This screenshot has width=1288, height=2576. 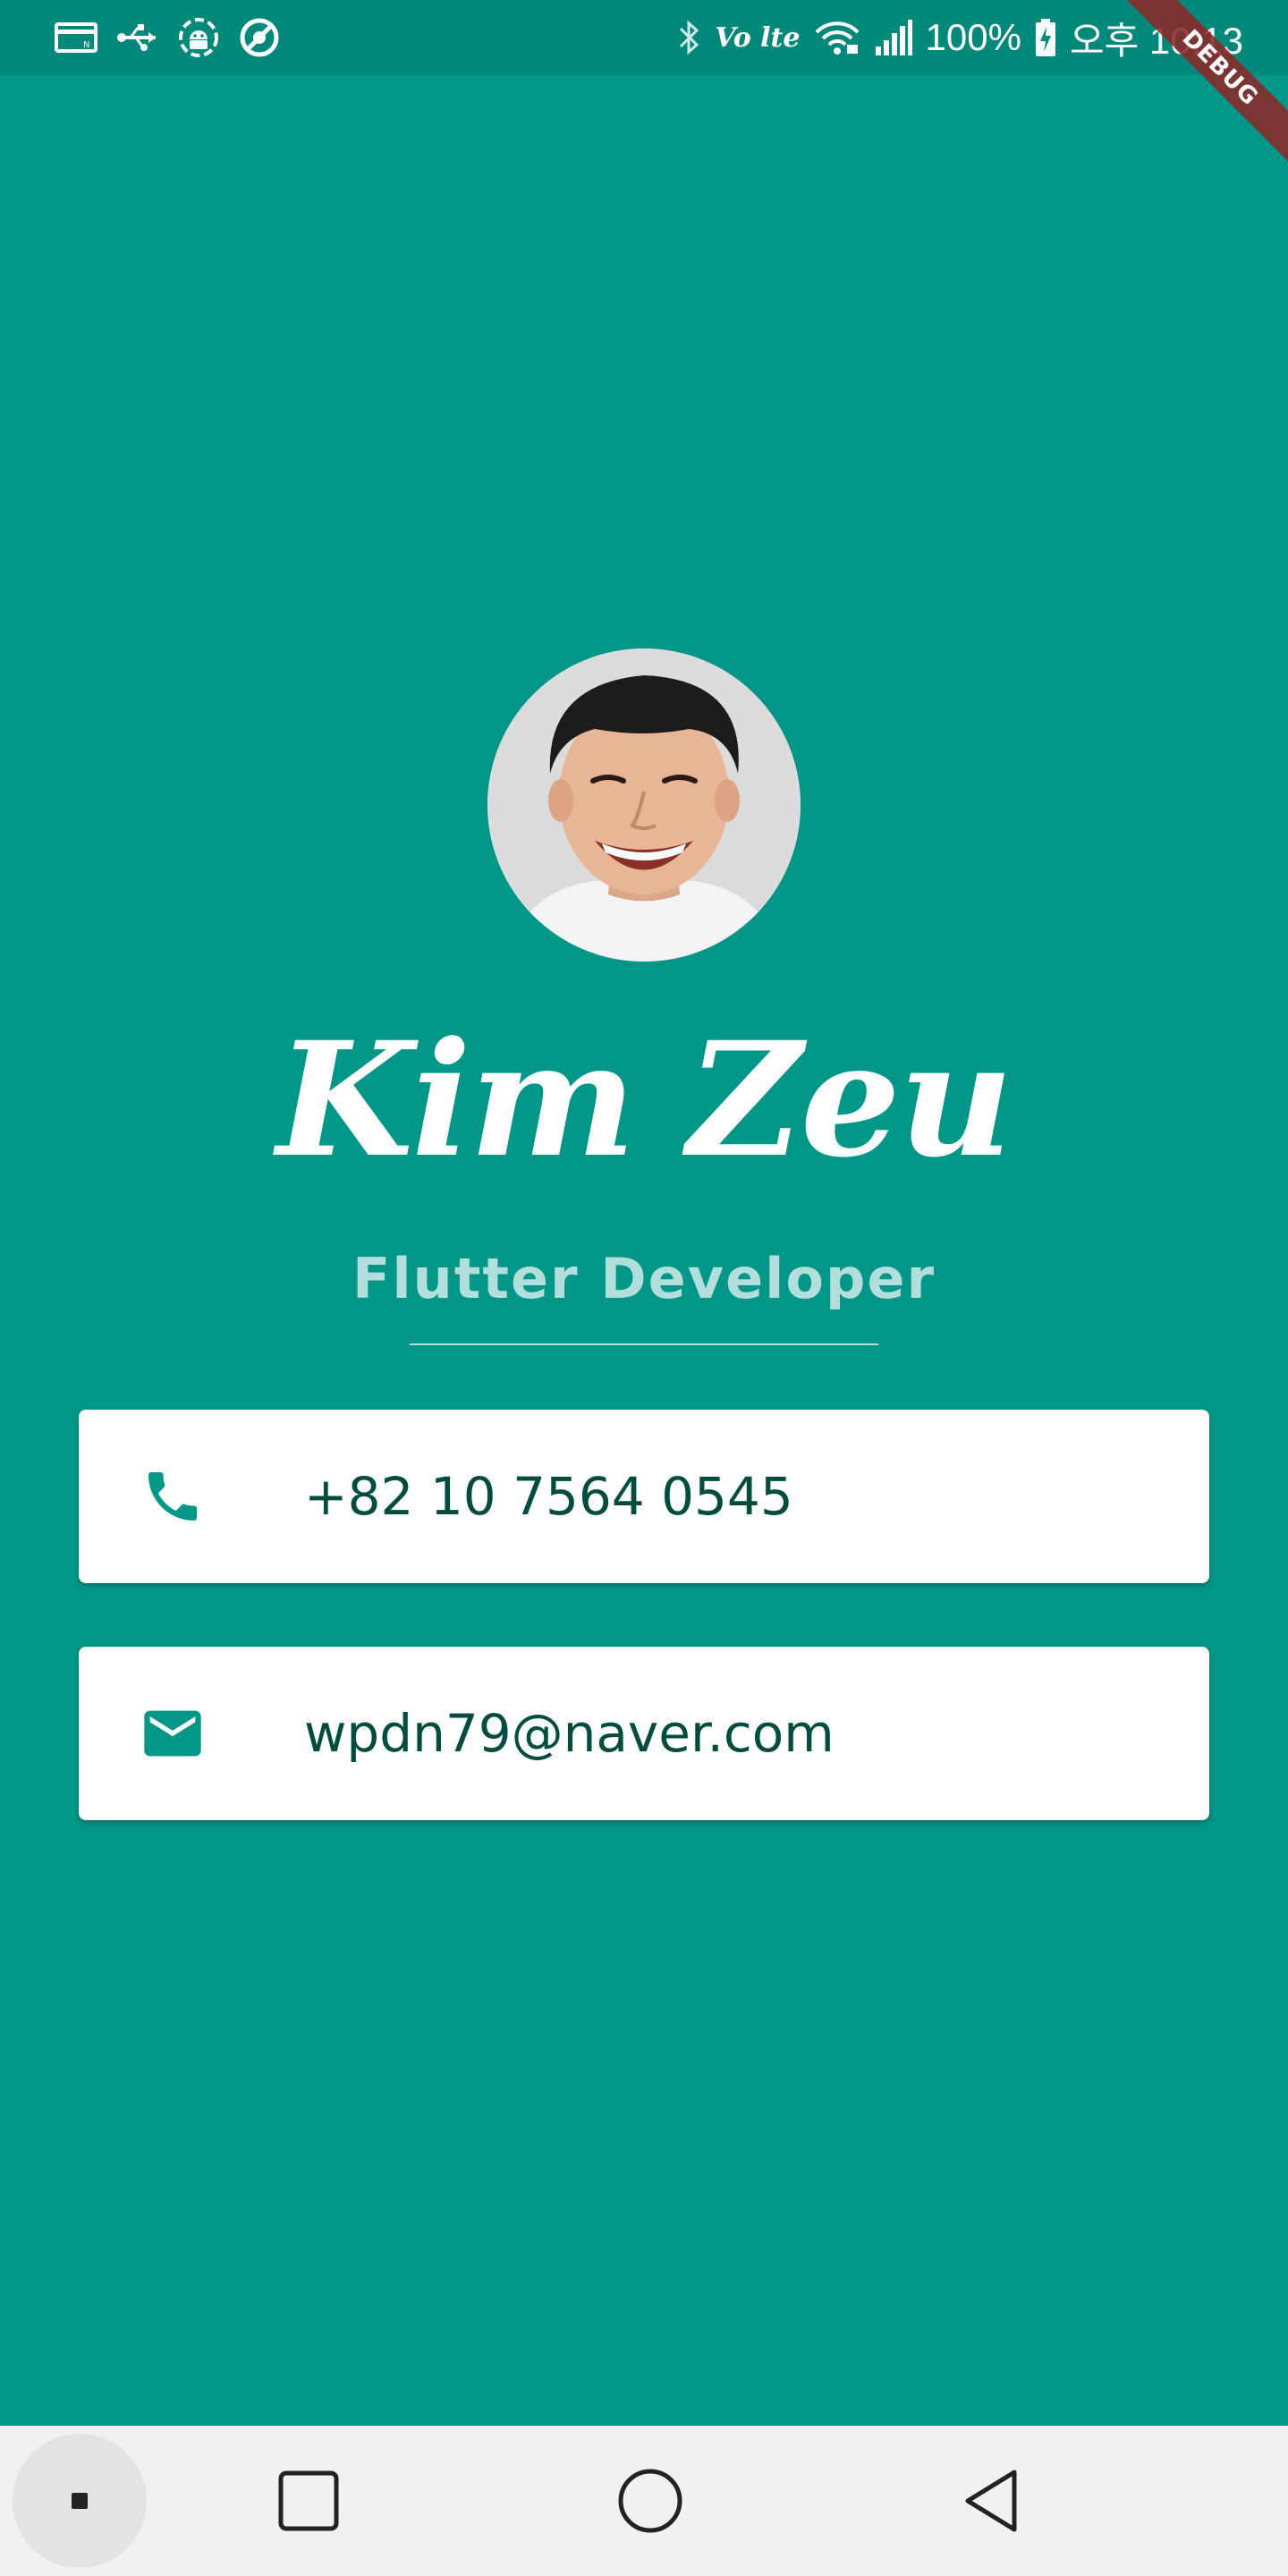 I want to click on dot-button-background, so click(x=80, y=2501).